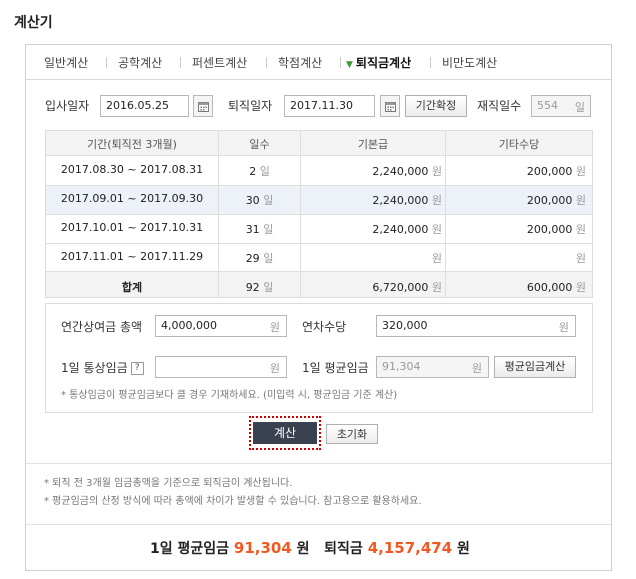 The image size is (636, 579). I want to click on result-avg-unit: 원, so click(303, 549).